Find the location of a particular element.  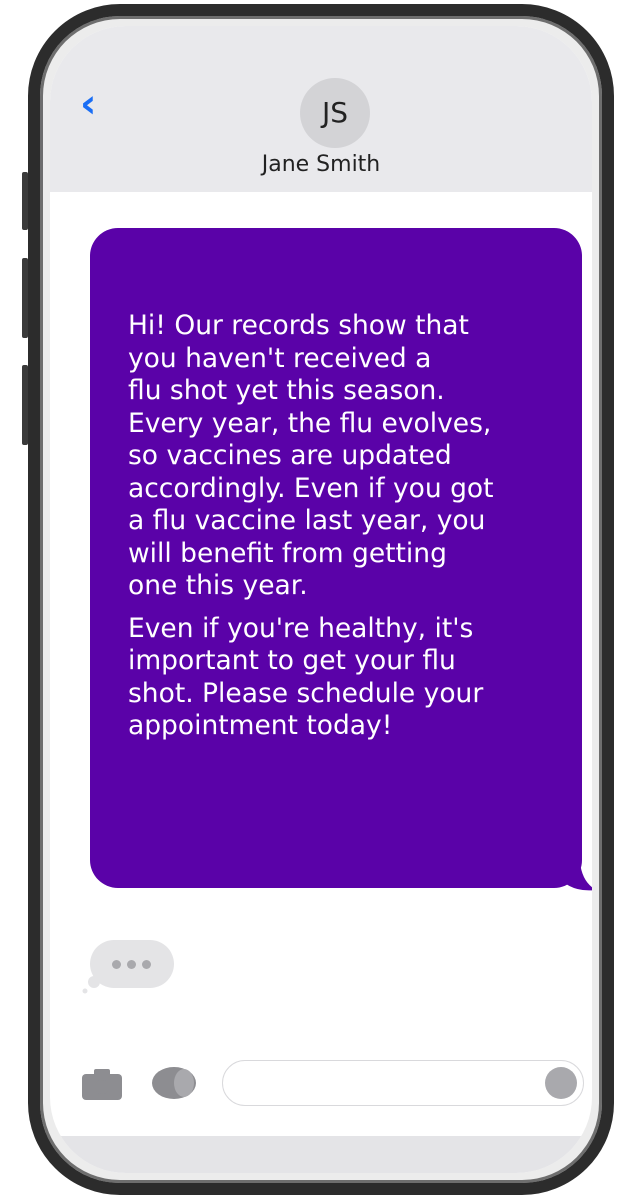

conversation-header: ‹ JS Jane Smith is located at coordinates (321, 109).